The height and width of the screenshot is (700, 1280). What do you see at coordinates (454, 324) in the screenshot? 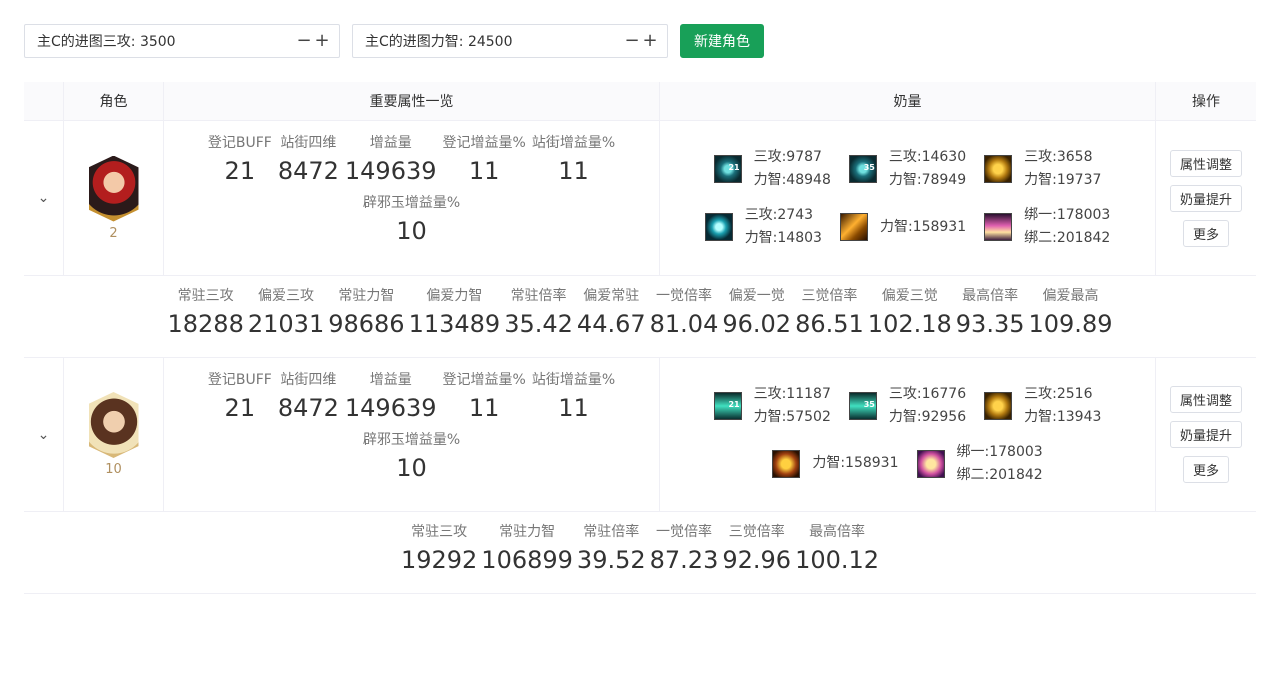
I see `stat-value: 113489` at bounding box center [454, 324].